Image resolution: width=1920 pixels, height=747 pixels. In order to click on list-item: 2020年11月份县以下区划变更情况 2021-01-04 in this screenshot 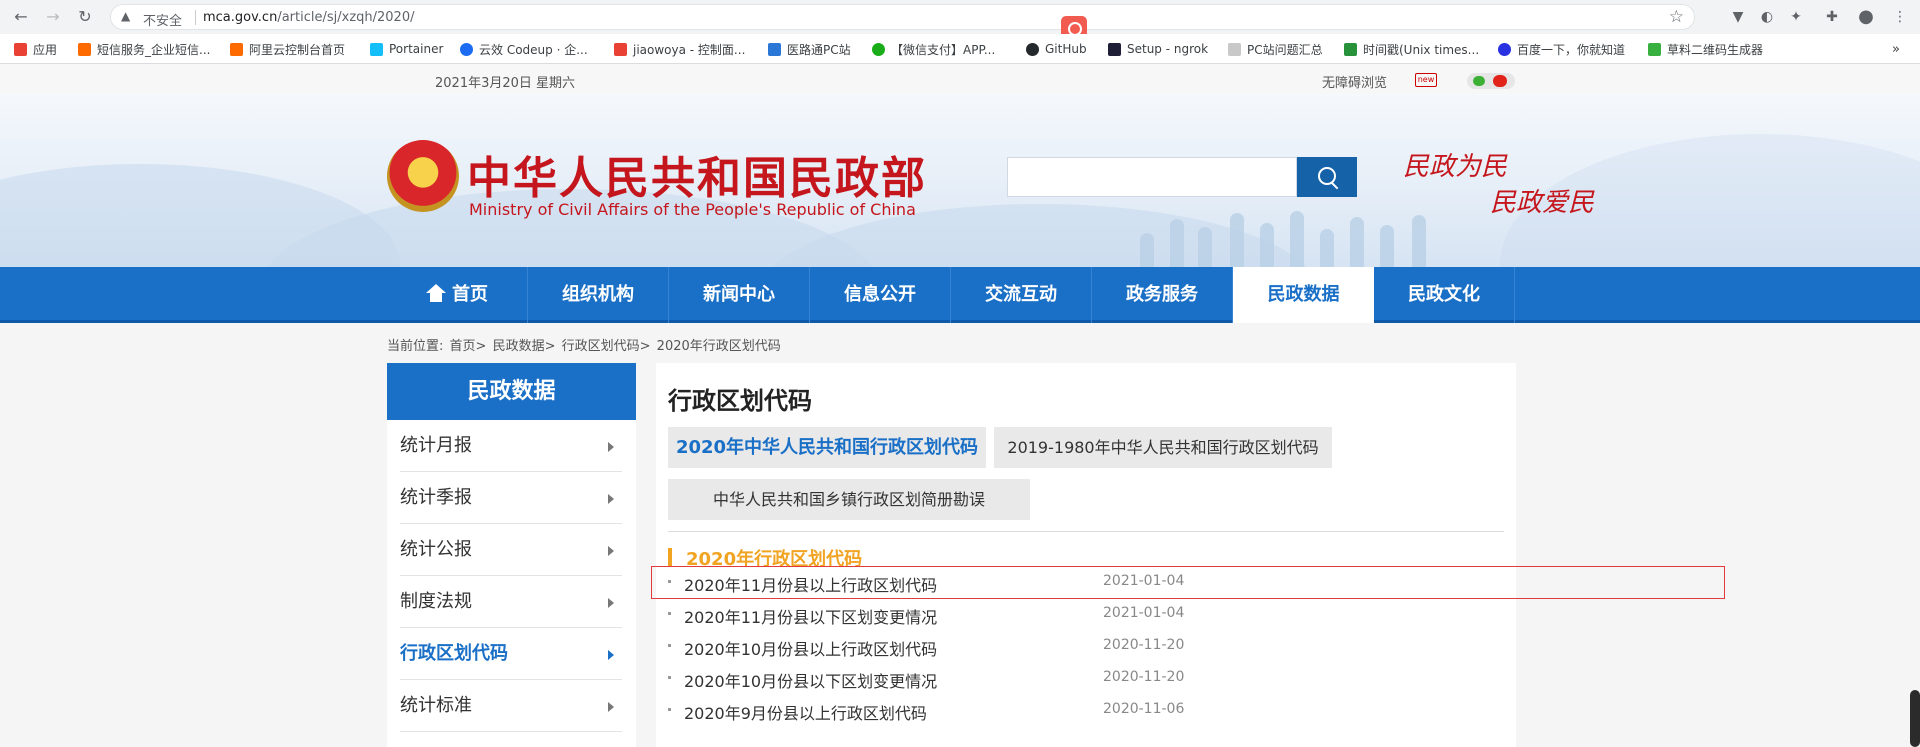, I will do `click(1086, 614)`.